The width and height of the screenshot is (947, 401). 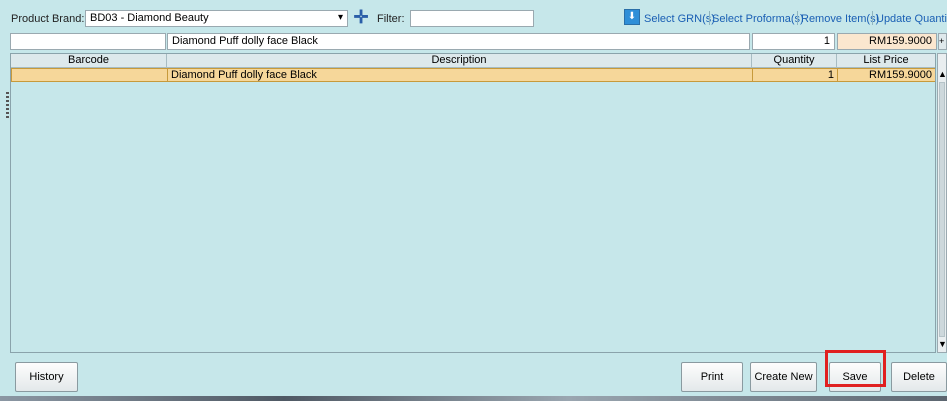 What do you see at coordinates (886, 61) in the screenshot?
I see `column-header-list-price: List Price` at bounding box center [886, 61].